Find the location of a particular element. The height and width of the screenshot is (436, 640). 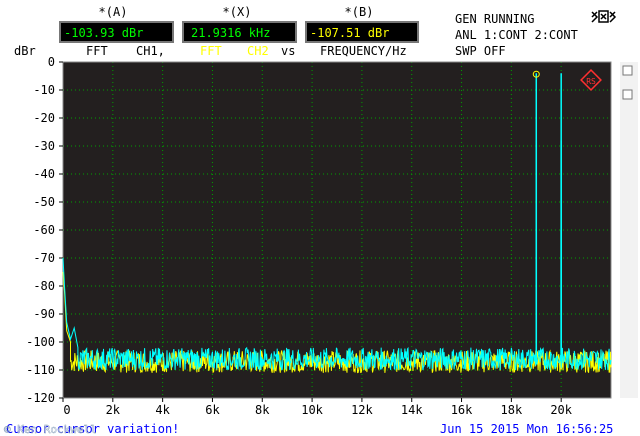

trace-a-mode: FFT is located at coordinates (97, 51).